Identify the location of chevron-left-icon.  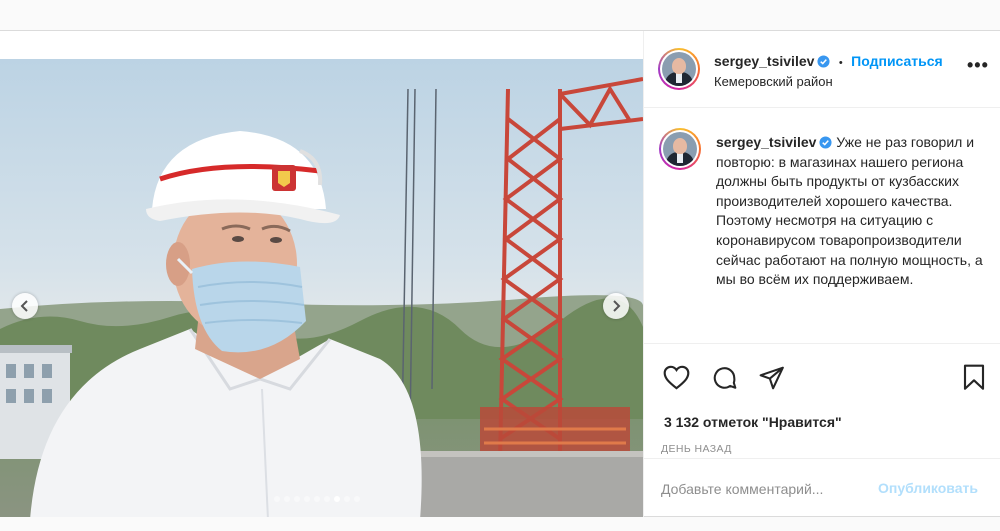
(24, 306).